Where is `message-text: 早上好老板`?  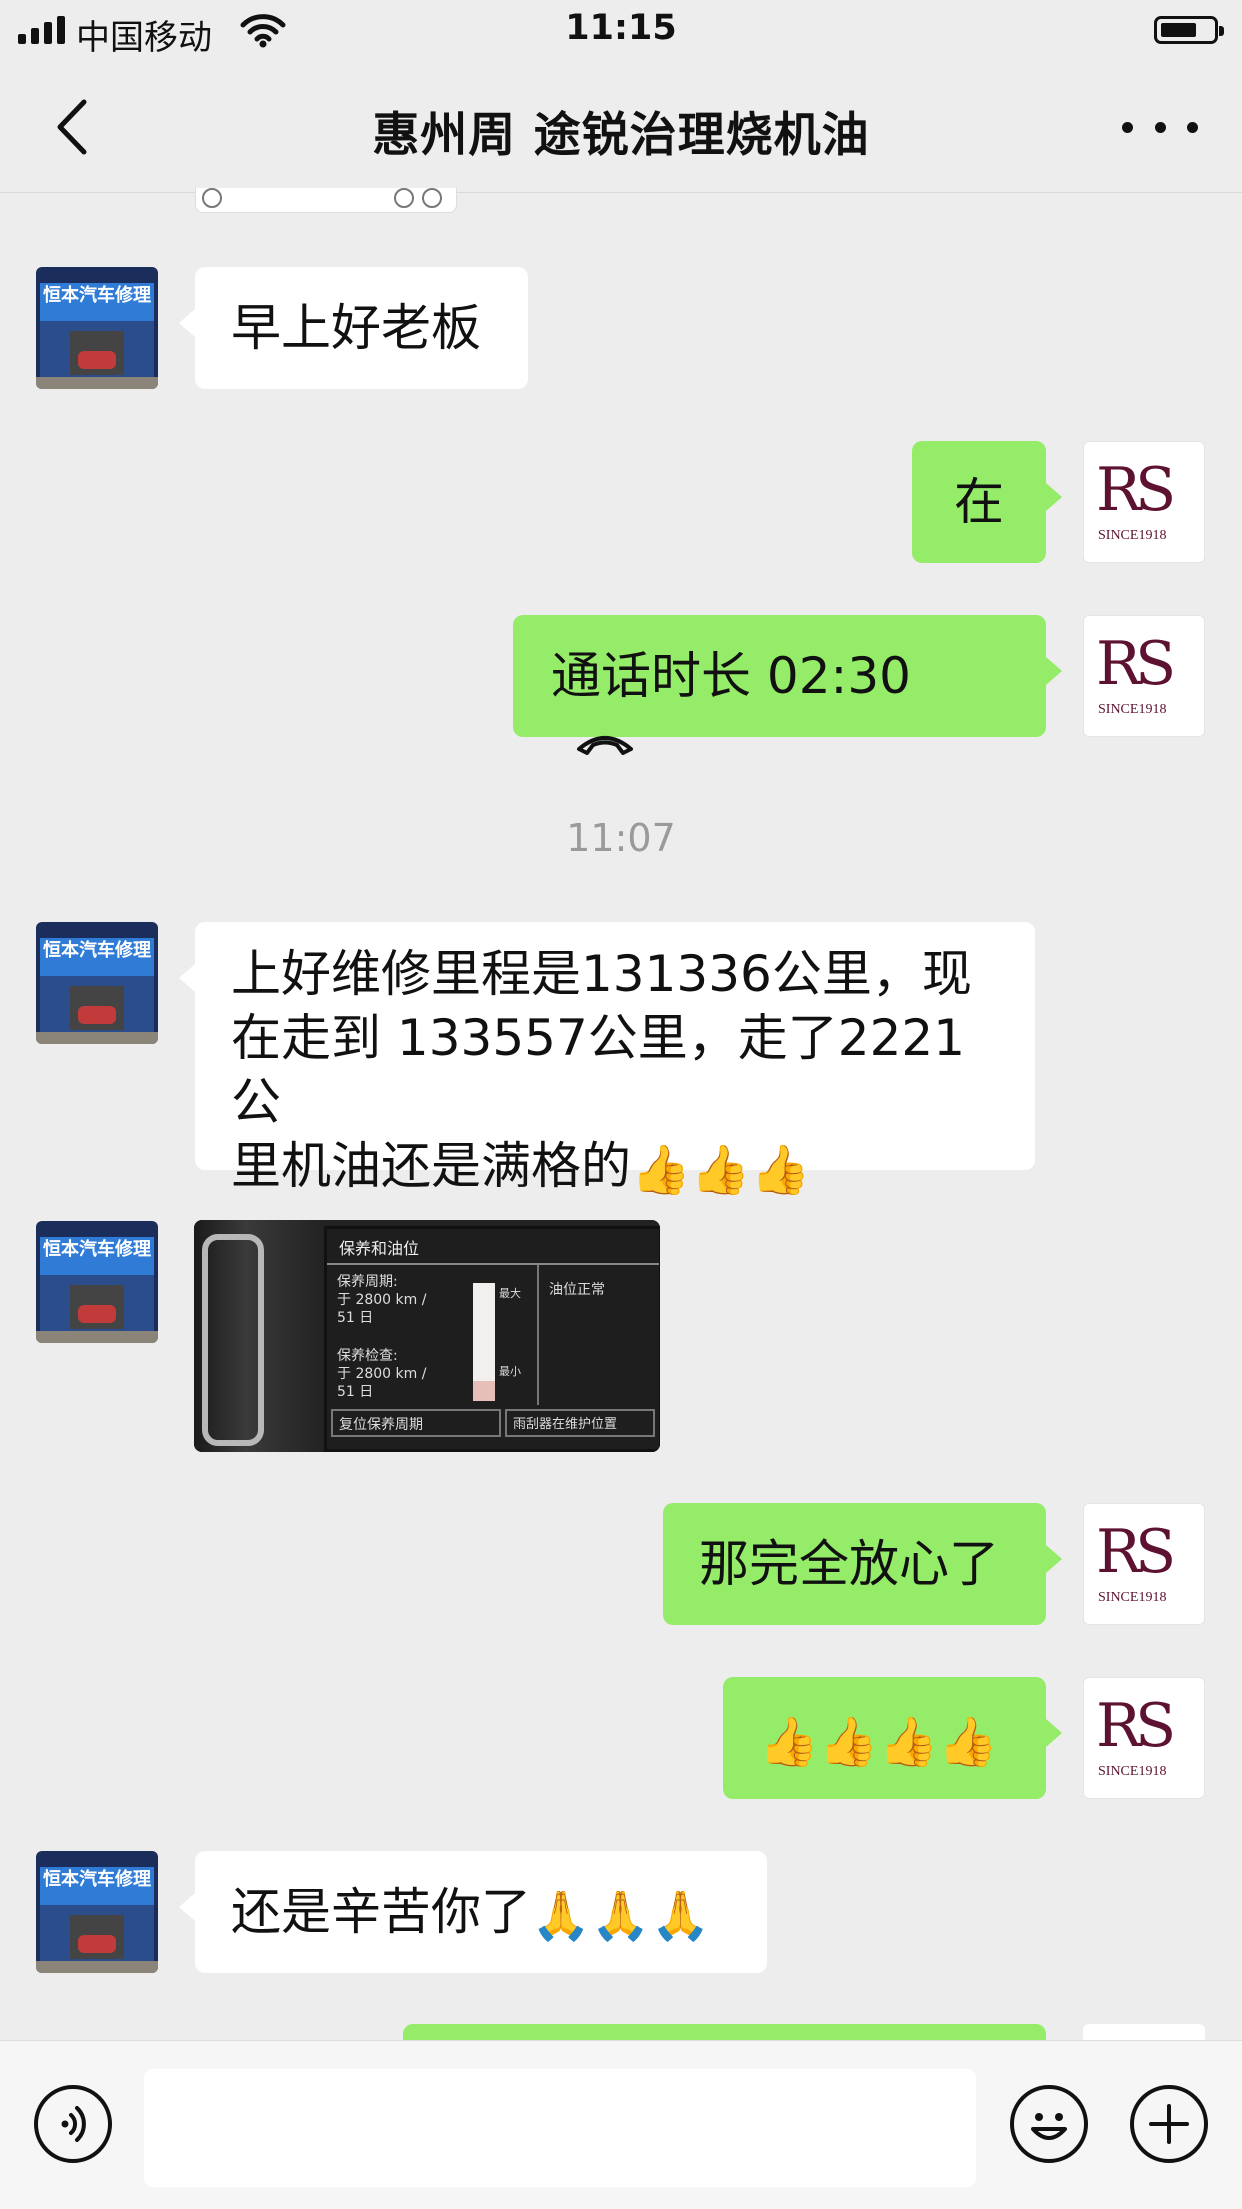
message-text: 早上好老板 is located at coordinates (356, 328).